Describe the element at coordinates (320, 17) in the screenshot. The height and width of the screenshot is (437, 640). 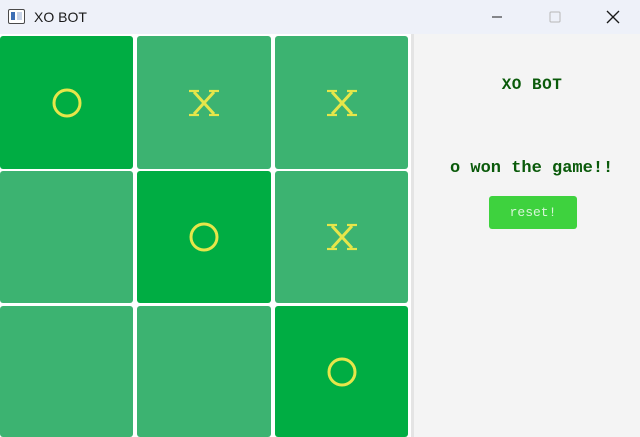
I see `title-bar: XO BOT` at that location.